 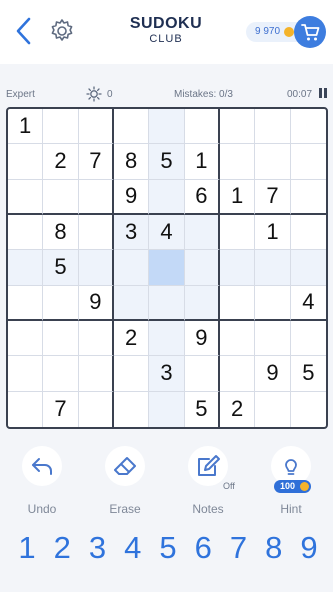 What do you see at coordinates (125, 481) in the screenshot?
I see `erase-button: Erase` at bounding box center [125, 481].